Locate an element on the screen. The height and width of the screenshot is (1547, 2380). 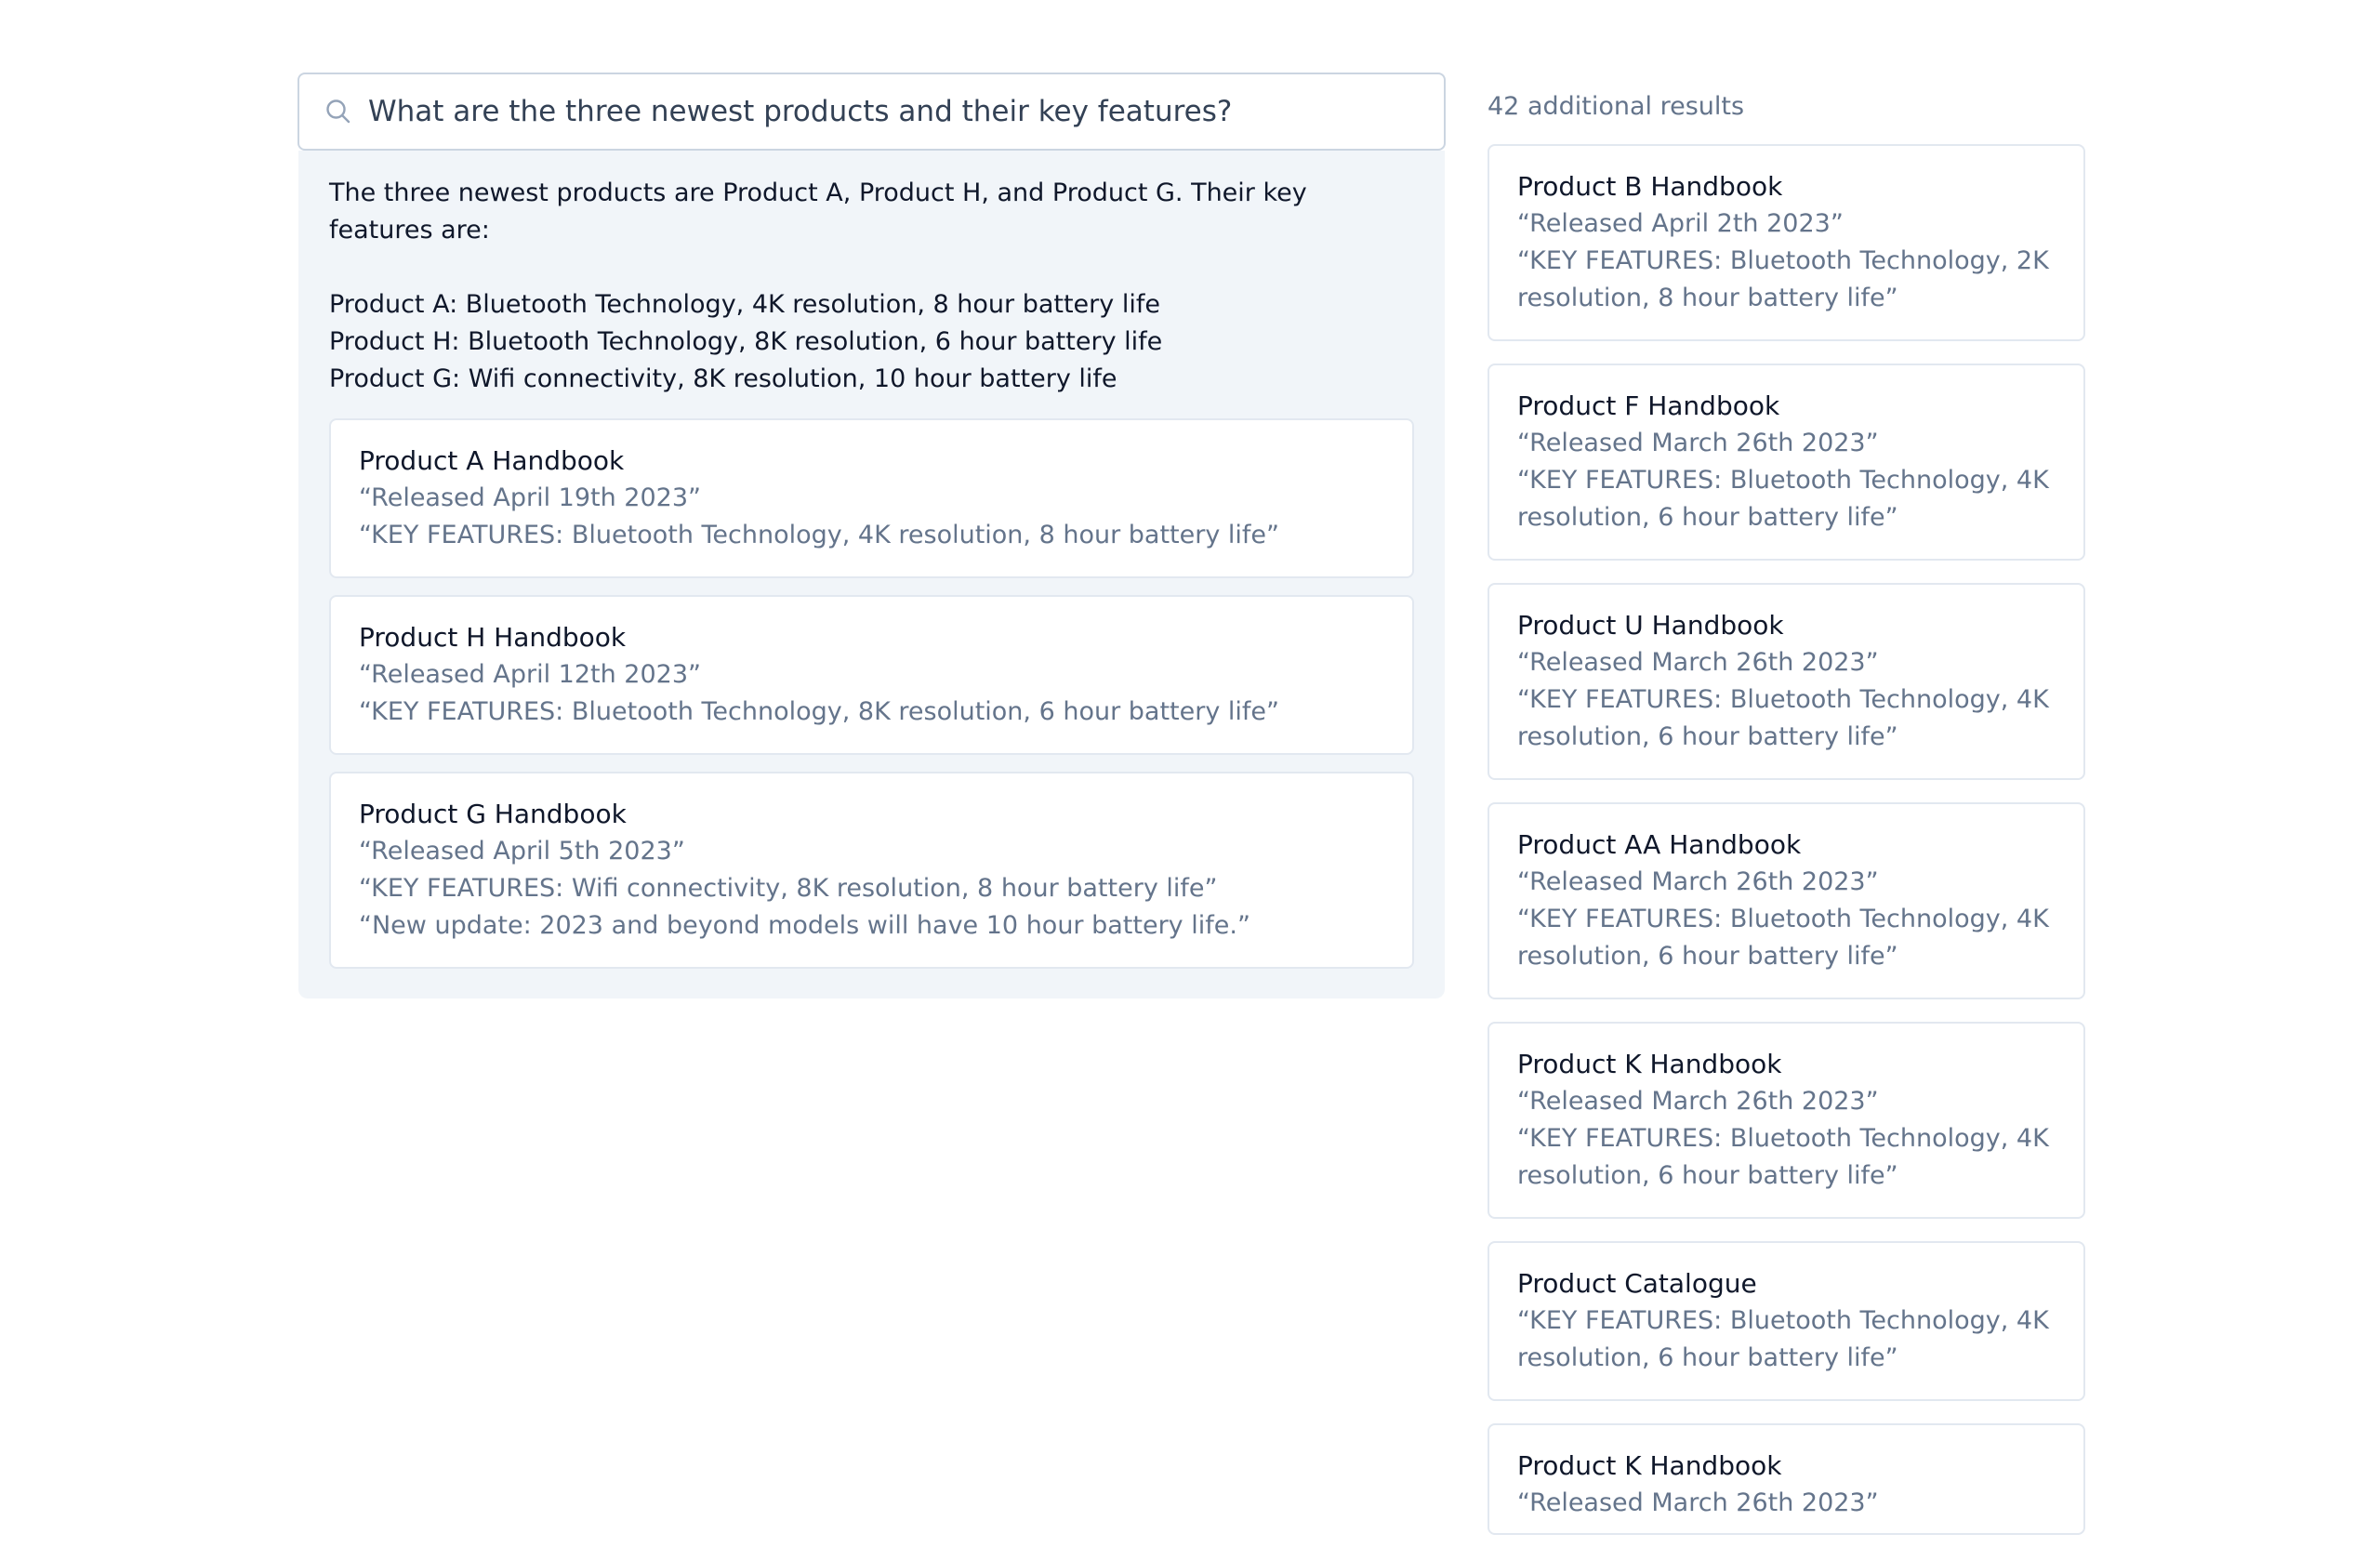
source-card-quote: “Released April 19th 2023” is located at coordinates (530, 498).